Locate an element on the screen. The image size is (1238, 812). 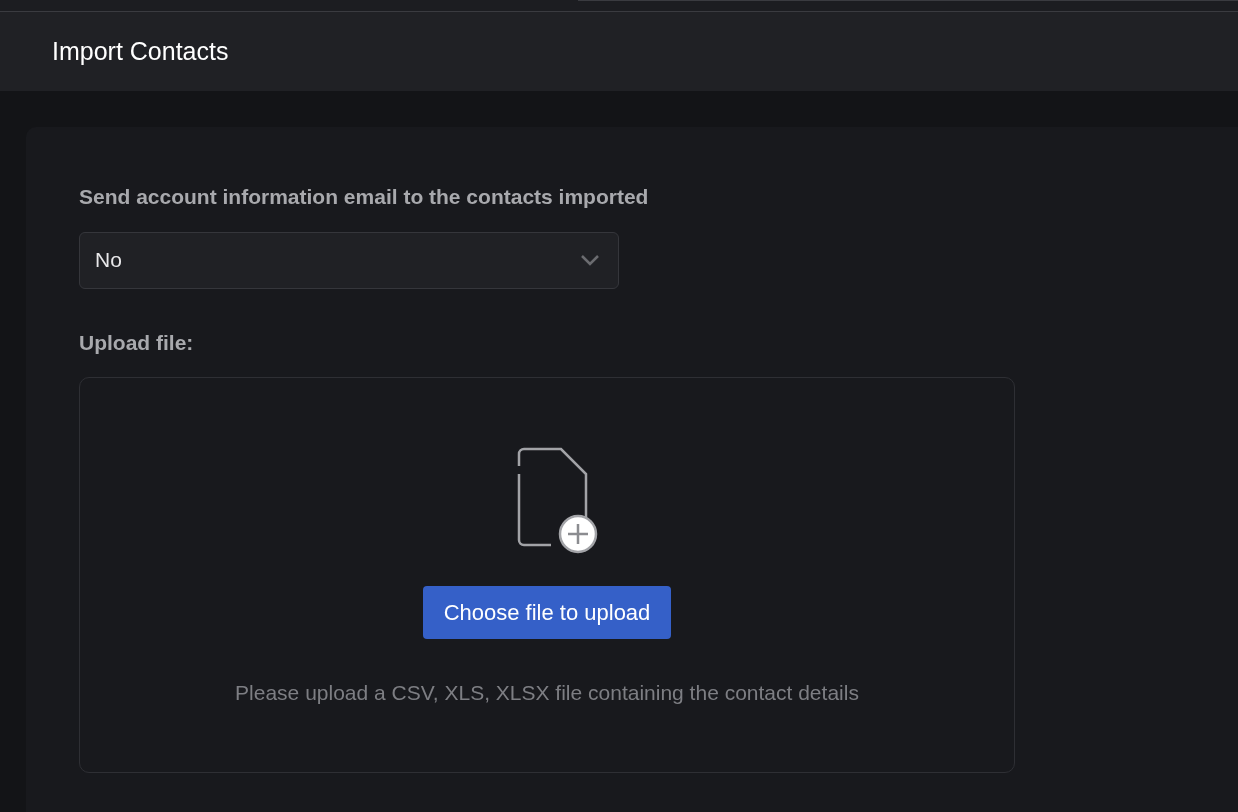
field-label: Upload file: is located at coordinates (137, 342).